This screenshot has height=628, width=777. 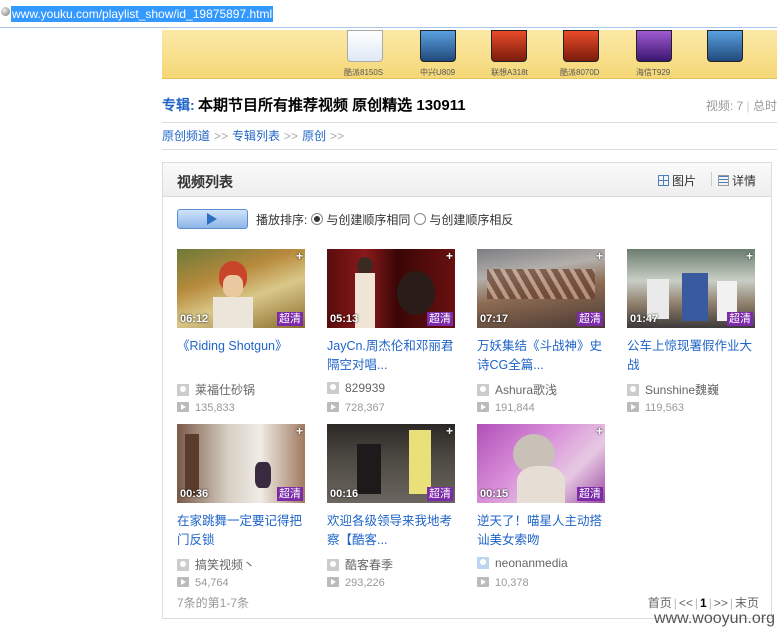 I want to click on phone-label: 联想A318t, so click(x=509, y=72).